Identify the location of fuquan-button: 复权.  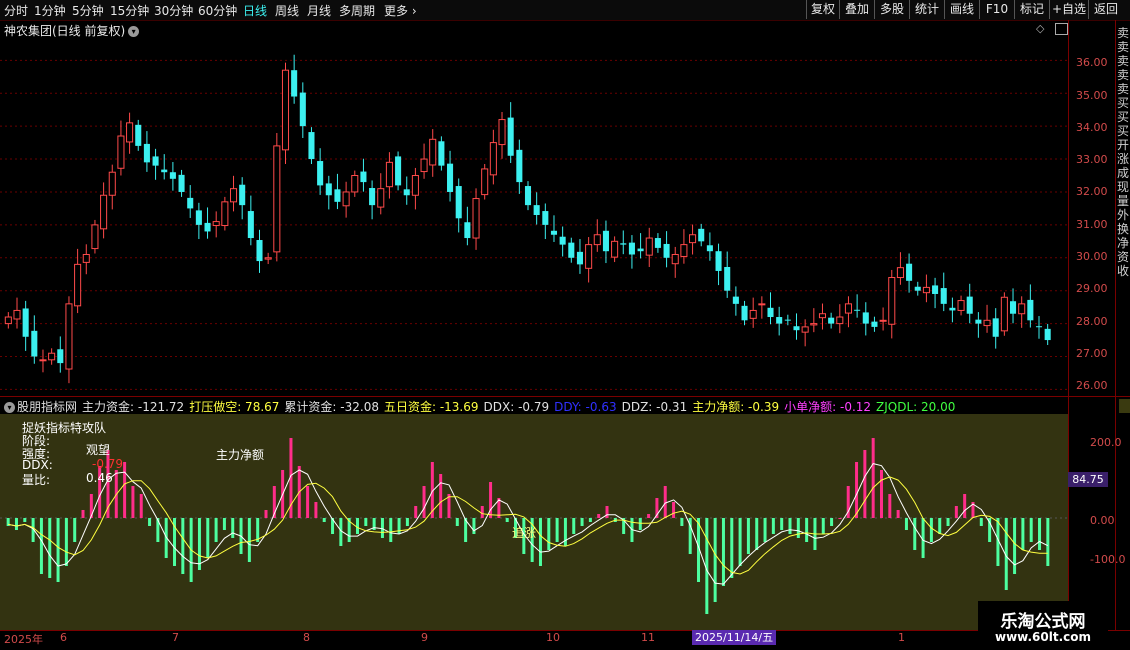
(822, 9).